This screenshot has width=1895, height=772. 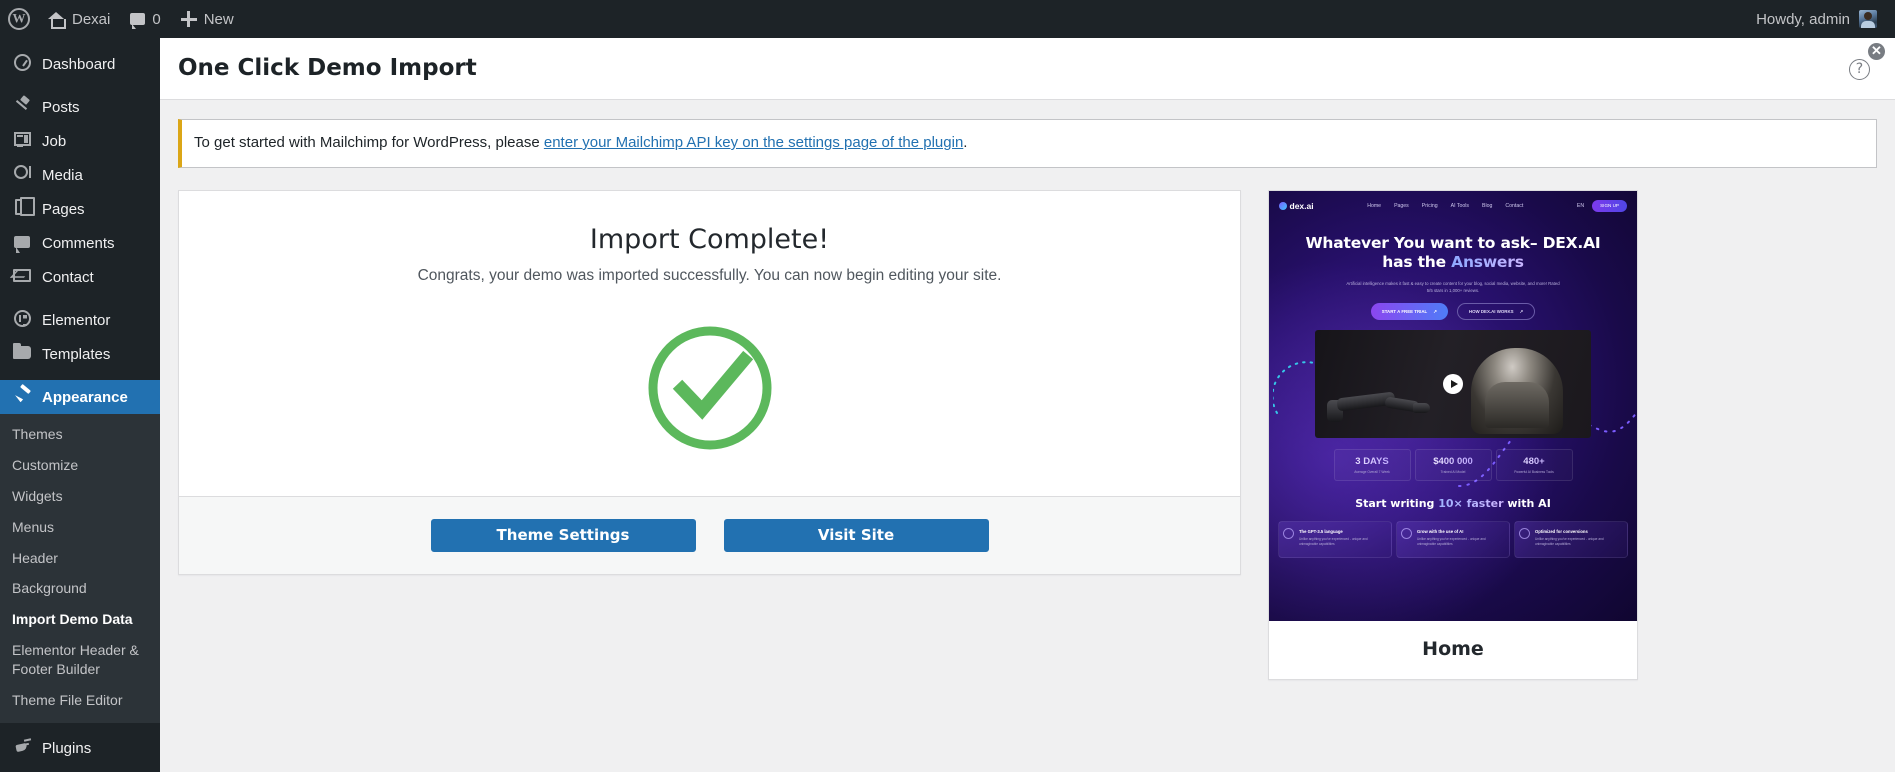 I want to click on preview-nav-links: Home Pages Pricing AI Tools Blog Contact, so click(x=1445, y=206).